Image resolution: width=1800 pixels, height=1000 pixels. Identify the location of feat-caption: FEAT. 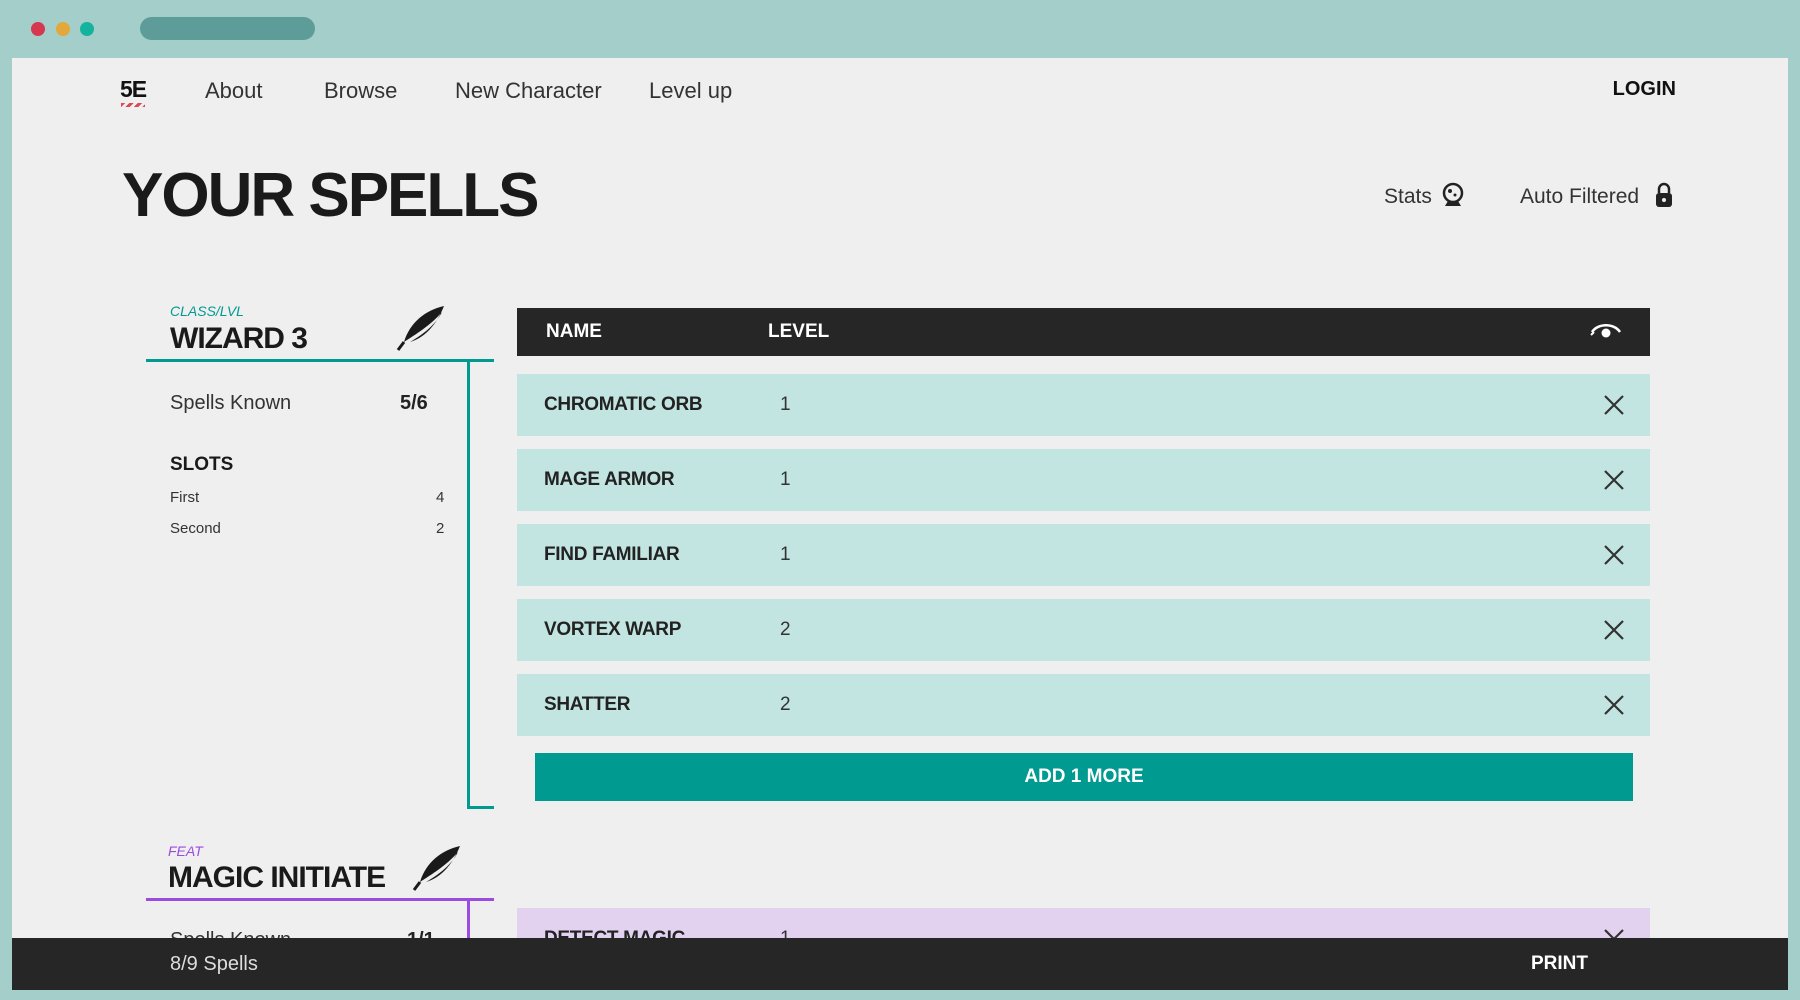
(185, 851).